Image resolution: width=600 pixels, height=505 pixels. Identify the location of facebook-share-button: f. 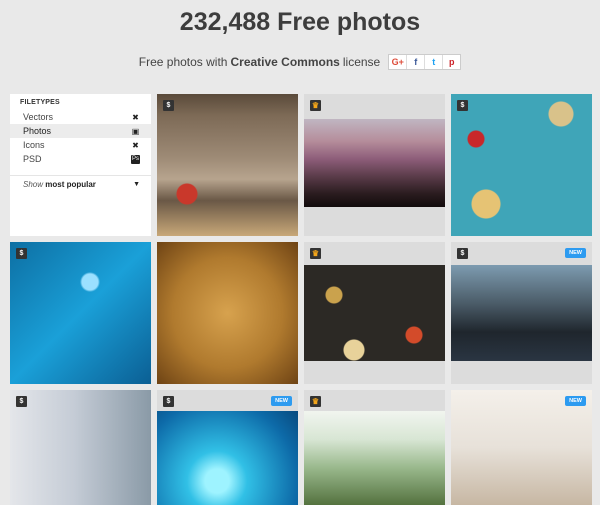
(416, 62).